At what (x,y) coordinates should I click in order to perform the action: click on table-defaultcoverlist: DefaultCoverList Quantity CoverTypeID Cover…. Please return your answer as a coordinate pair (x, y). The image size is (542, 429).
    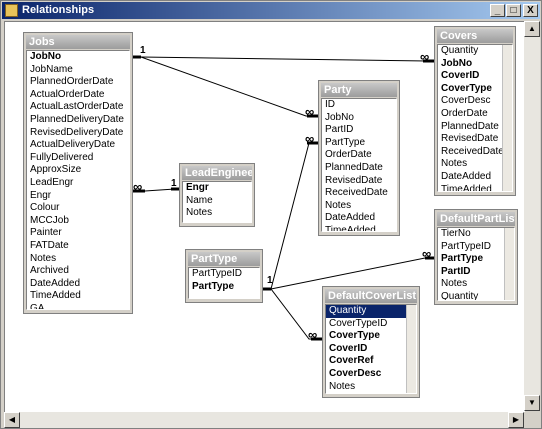
    Looking at the image, I should click on (371, 342).